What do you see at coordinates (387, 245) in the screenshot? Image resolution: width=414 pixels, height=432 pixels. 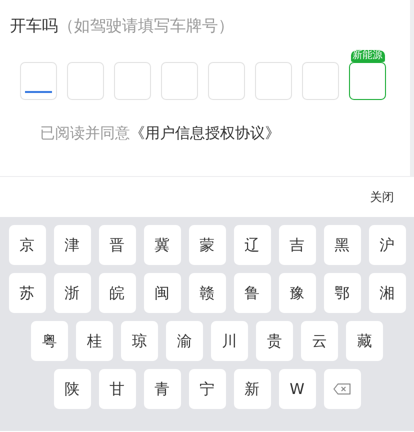 I see `key: 沪` at bounding box center [387, 245].